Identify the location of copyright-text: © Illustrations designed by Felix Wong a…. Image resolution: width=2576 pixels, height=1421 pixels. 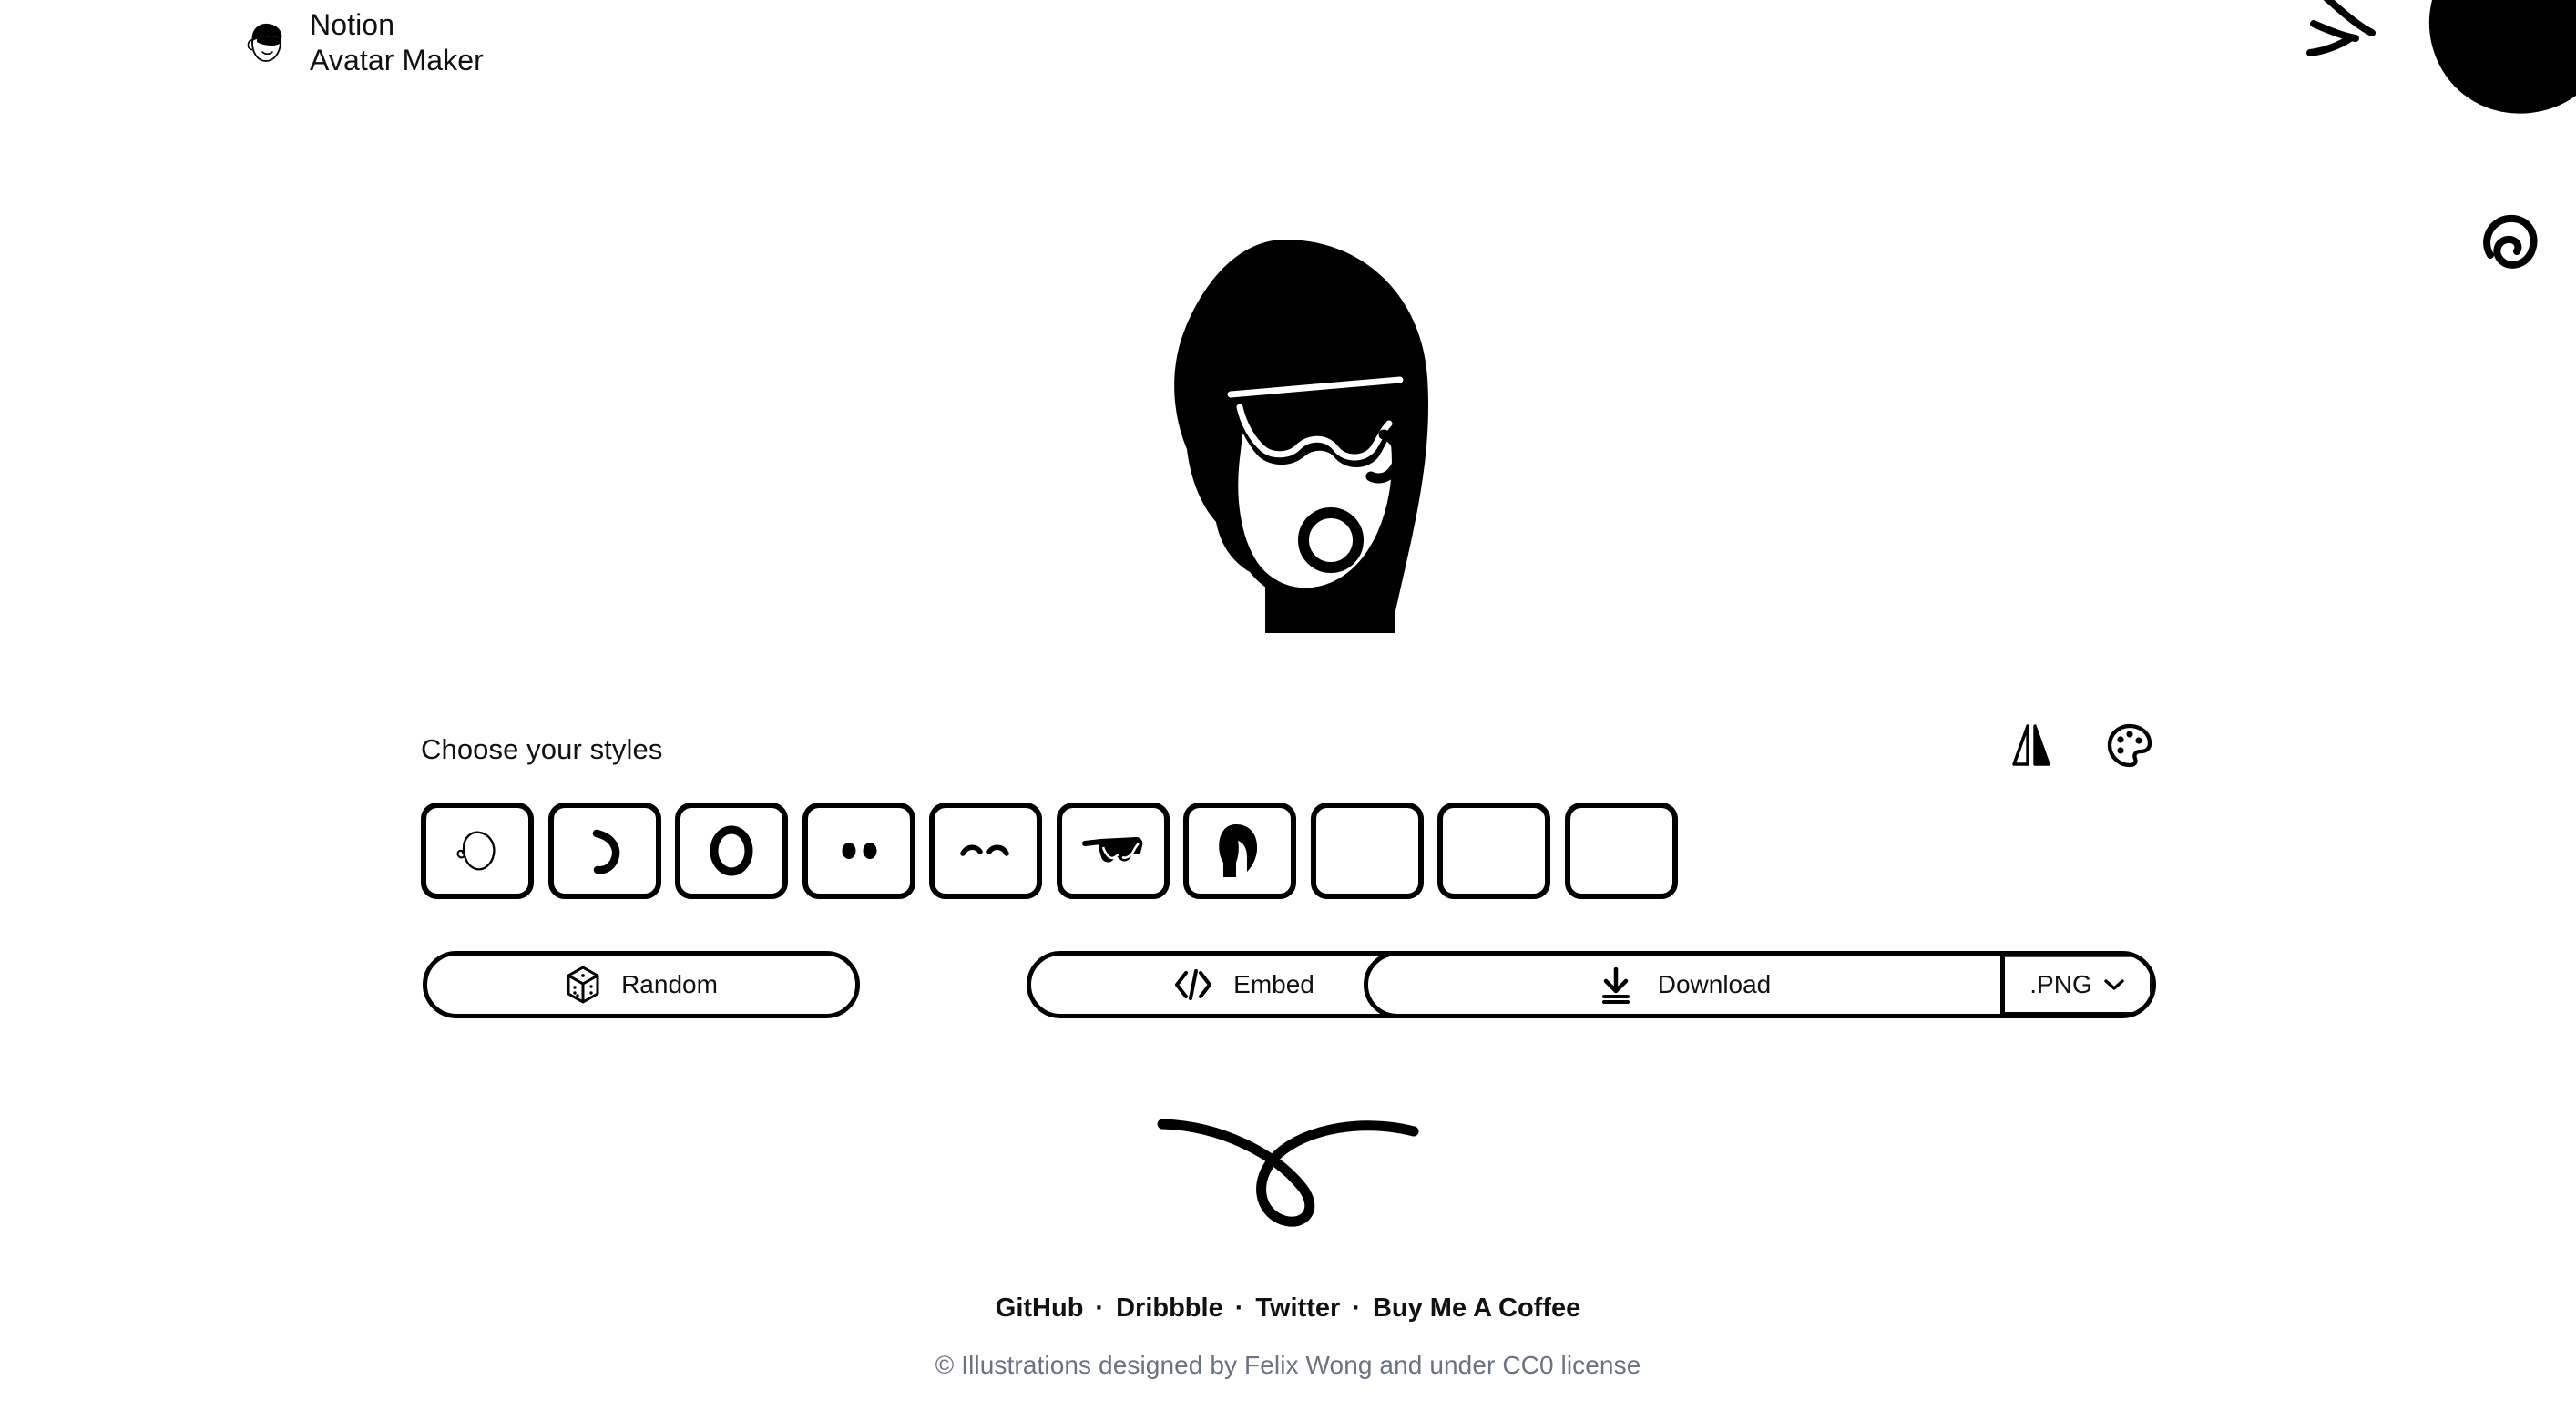
(1288, 1365).